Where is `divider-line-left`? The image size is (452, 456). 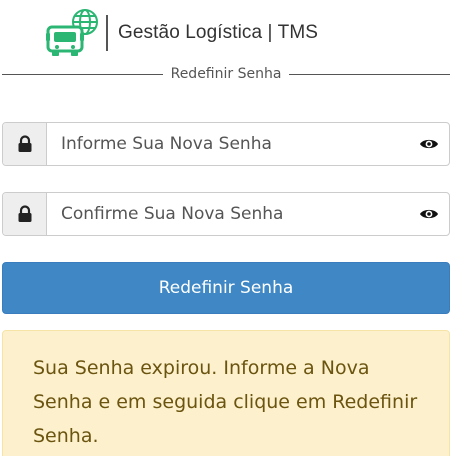 divider-line-left is located at coordinates (82, 74).